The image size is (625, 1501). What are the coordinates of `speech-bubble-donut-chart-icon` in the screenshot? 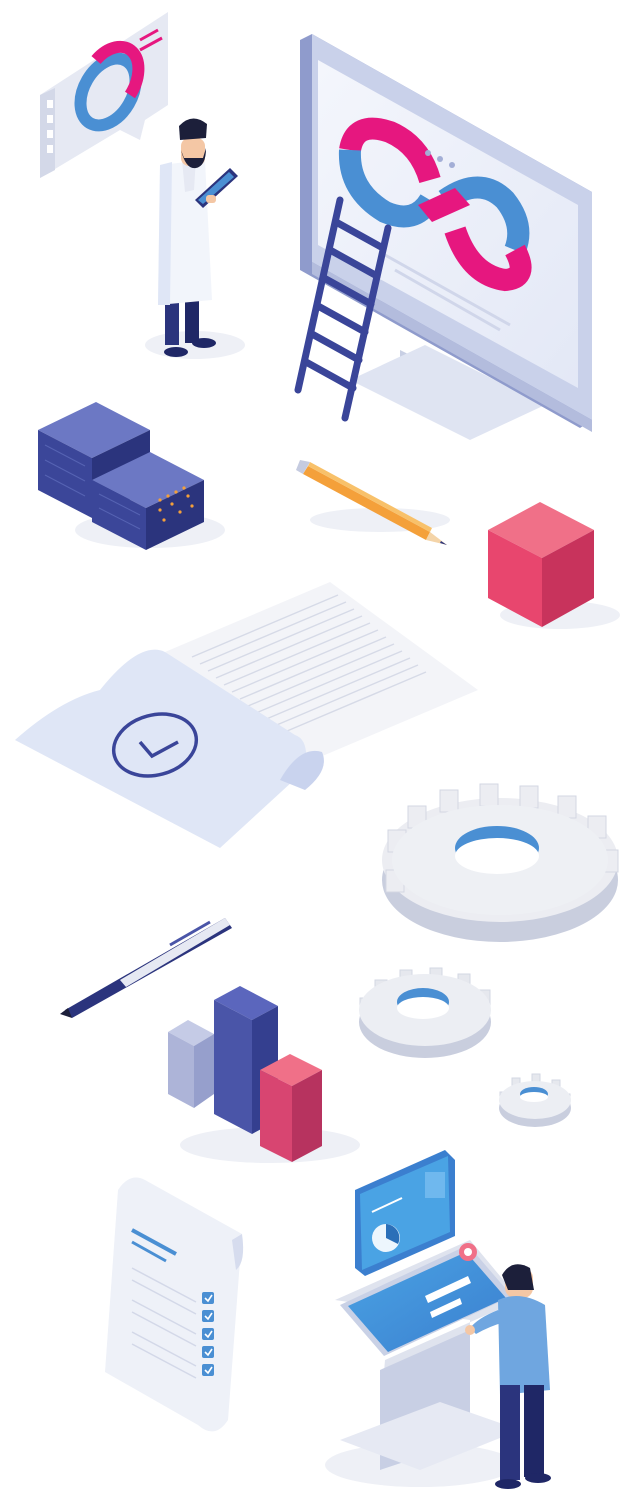 It's located at (104, 95).